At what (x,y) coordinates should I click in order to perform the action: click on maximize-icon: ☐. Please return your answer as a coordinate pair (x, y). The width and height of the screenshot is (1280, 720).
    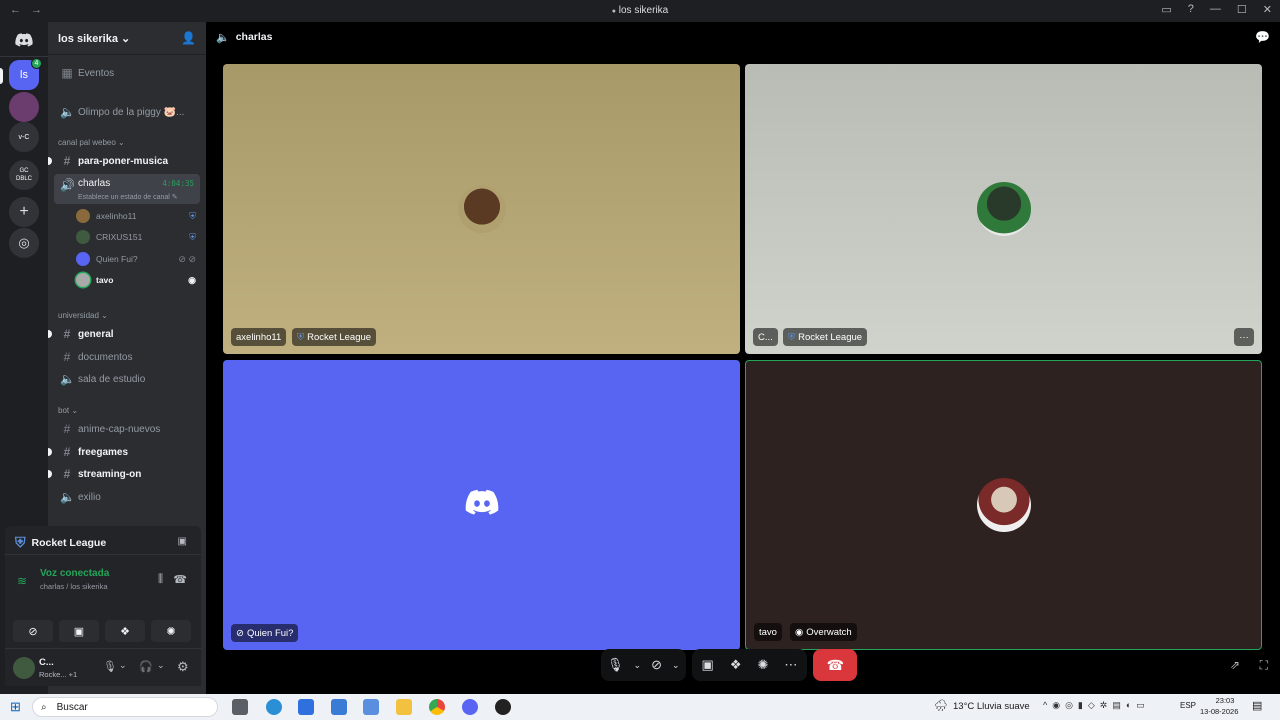
    Looking at the image, I should click on (1242, 9).